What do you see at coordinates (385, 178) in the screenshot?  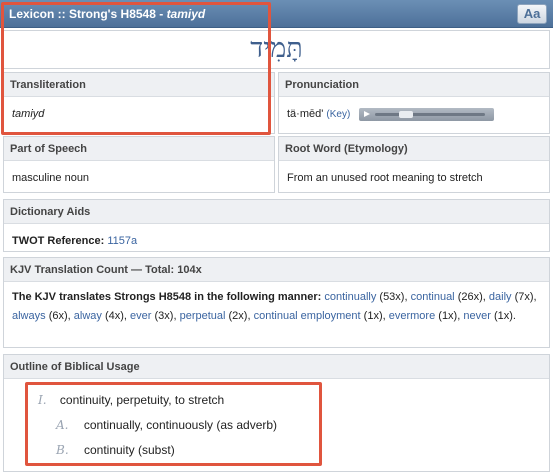 I see `root-word-value: From an unused root meaning to stretch` at bounding box center [385, 178].